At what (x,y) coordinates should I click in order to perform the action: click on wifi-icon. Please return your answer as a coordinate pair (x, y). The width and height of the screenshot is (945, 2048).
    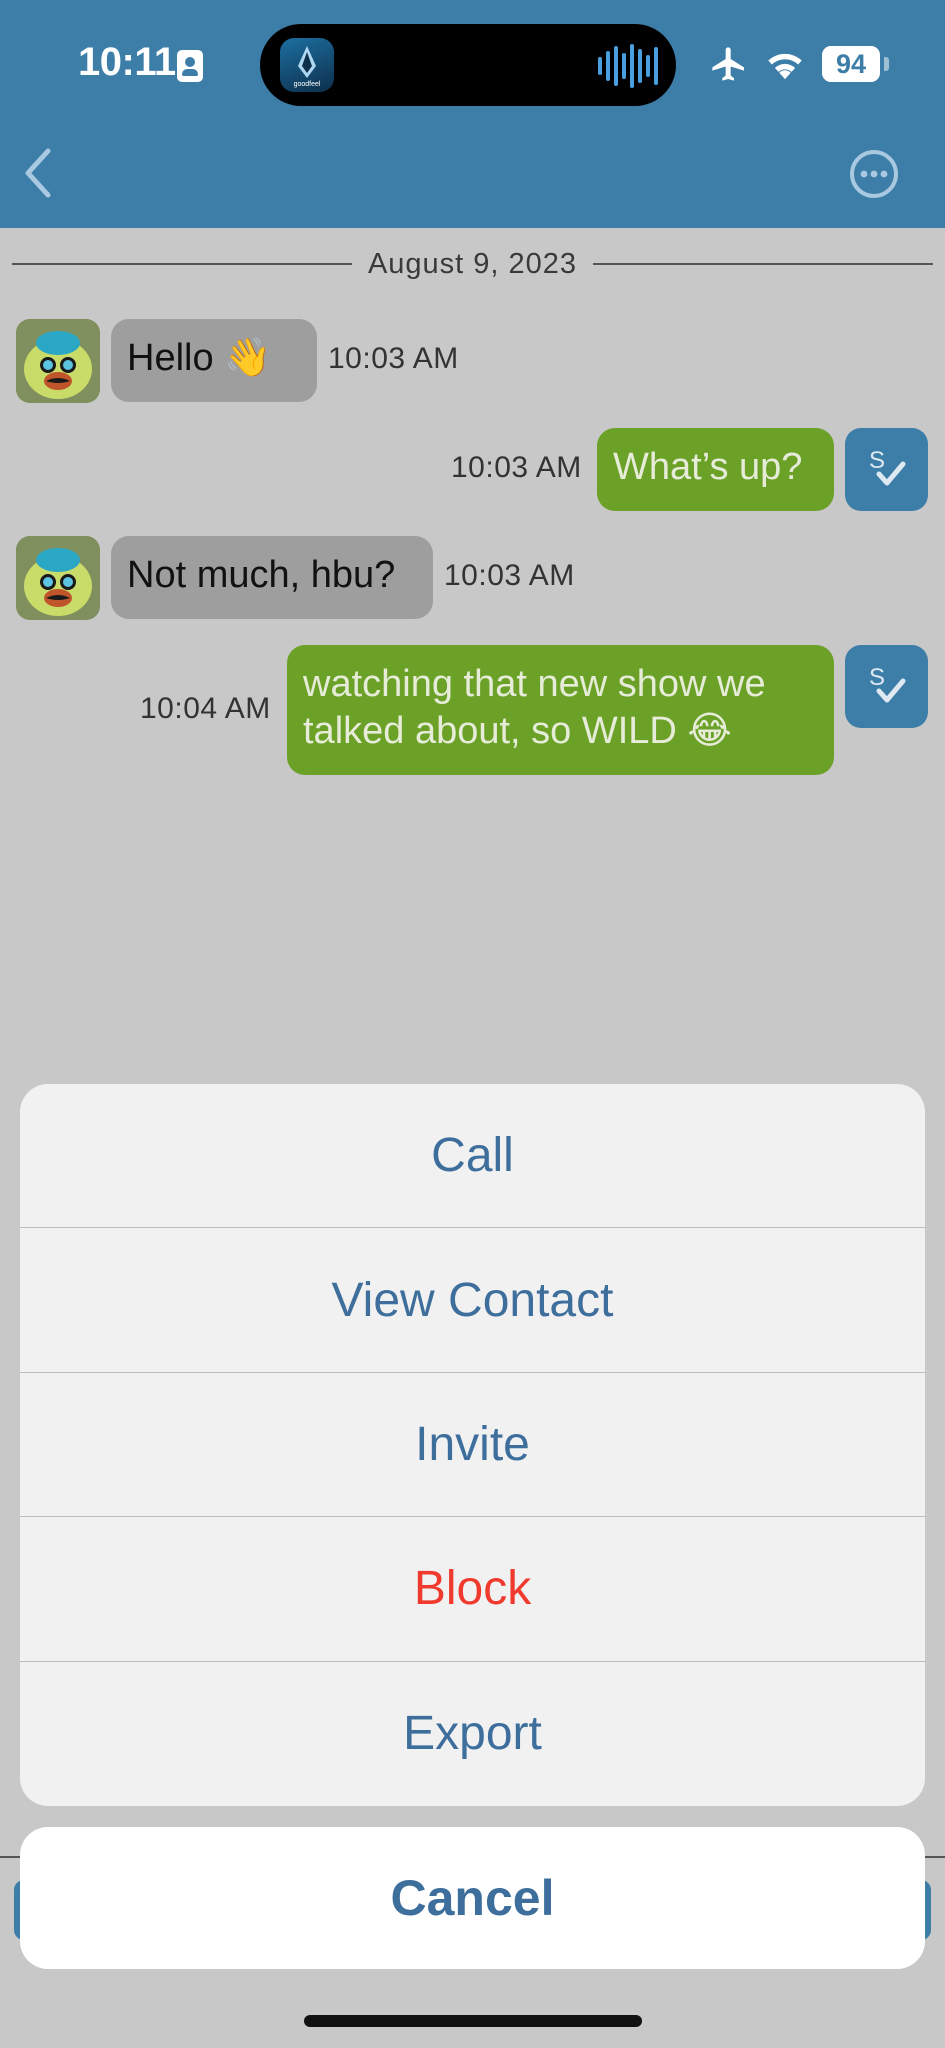
    Looking at the image, I should click on (785, 66).